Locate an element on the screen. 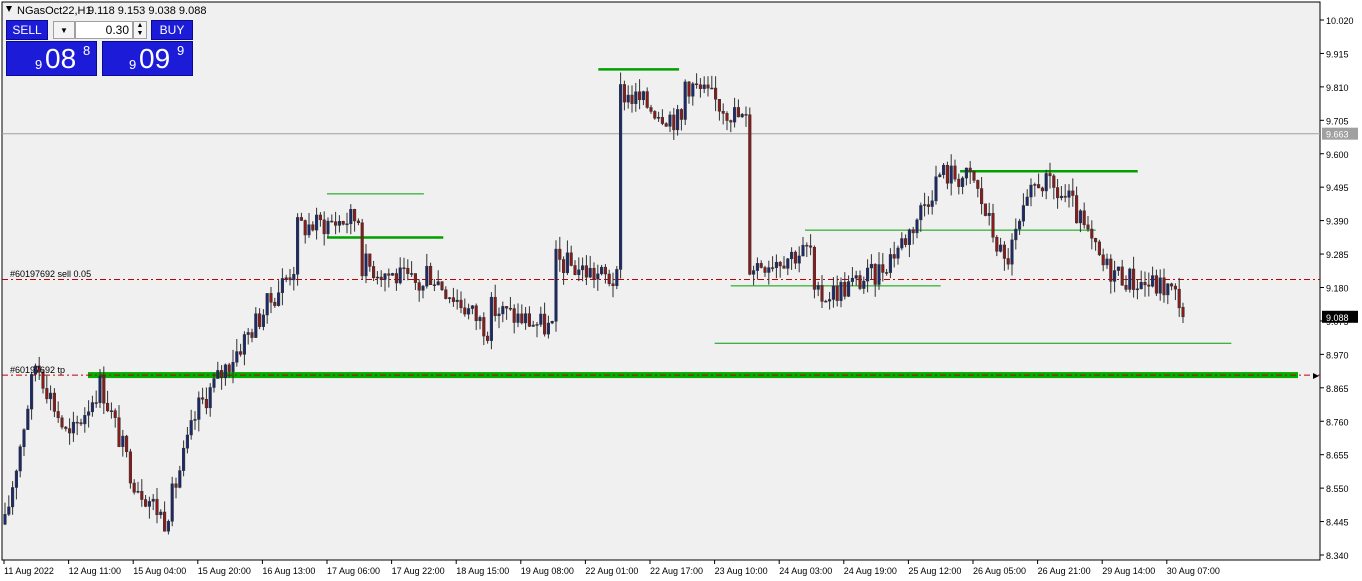 This screenshot has height=581, width=1362. lot-dropdown-arrow-icon: ▼ is located at coordinates (64, 30).